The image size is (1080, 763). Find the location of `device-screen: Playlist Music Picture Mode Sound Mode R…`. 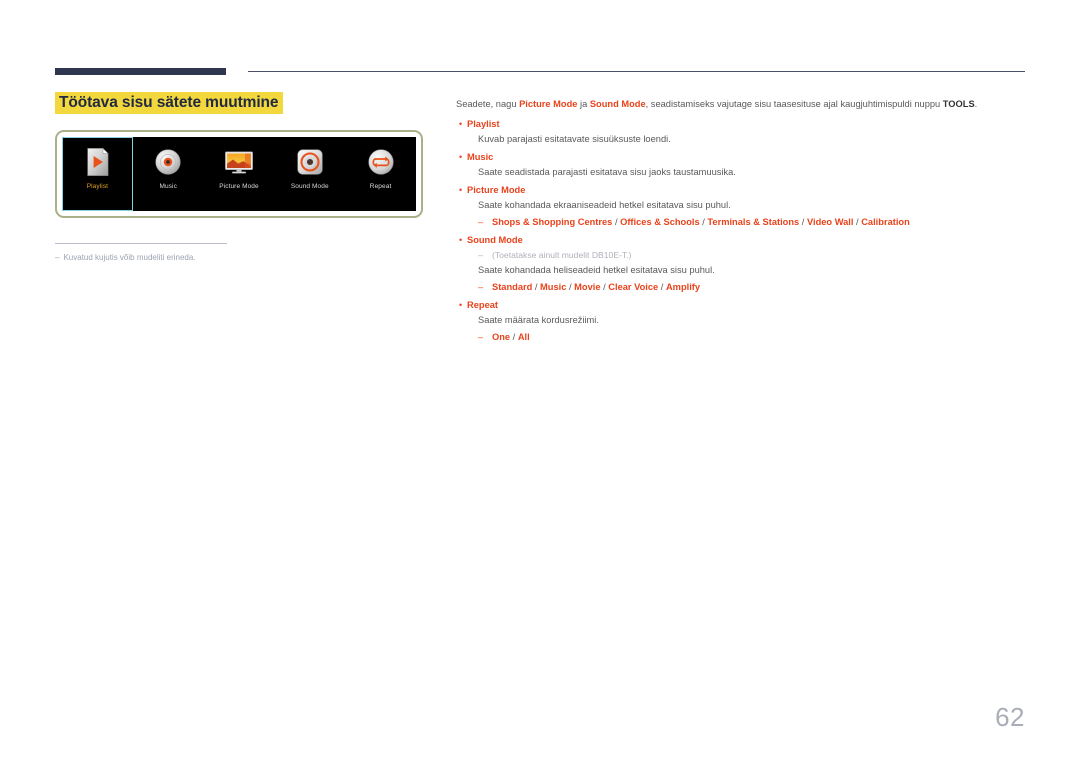

device-screen: Playlist Music Picture Mode Sound Mode R… is located at coordinates (239, 174).